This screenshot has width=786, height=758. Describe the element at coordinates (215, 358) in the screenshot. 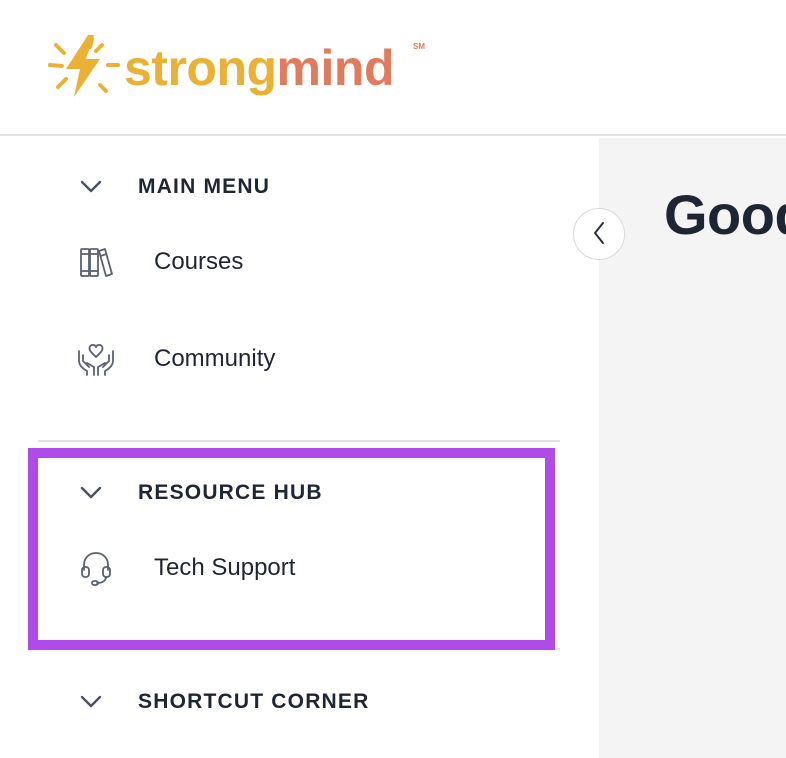

I see `sidebar-item-label: Community` at that location.